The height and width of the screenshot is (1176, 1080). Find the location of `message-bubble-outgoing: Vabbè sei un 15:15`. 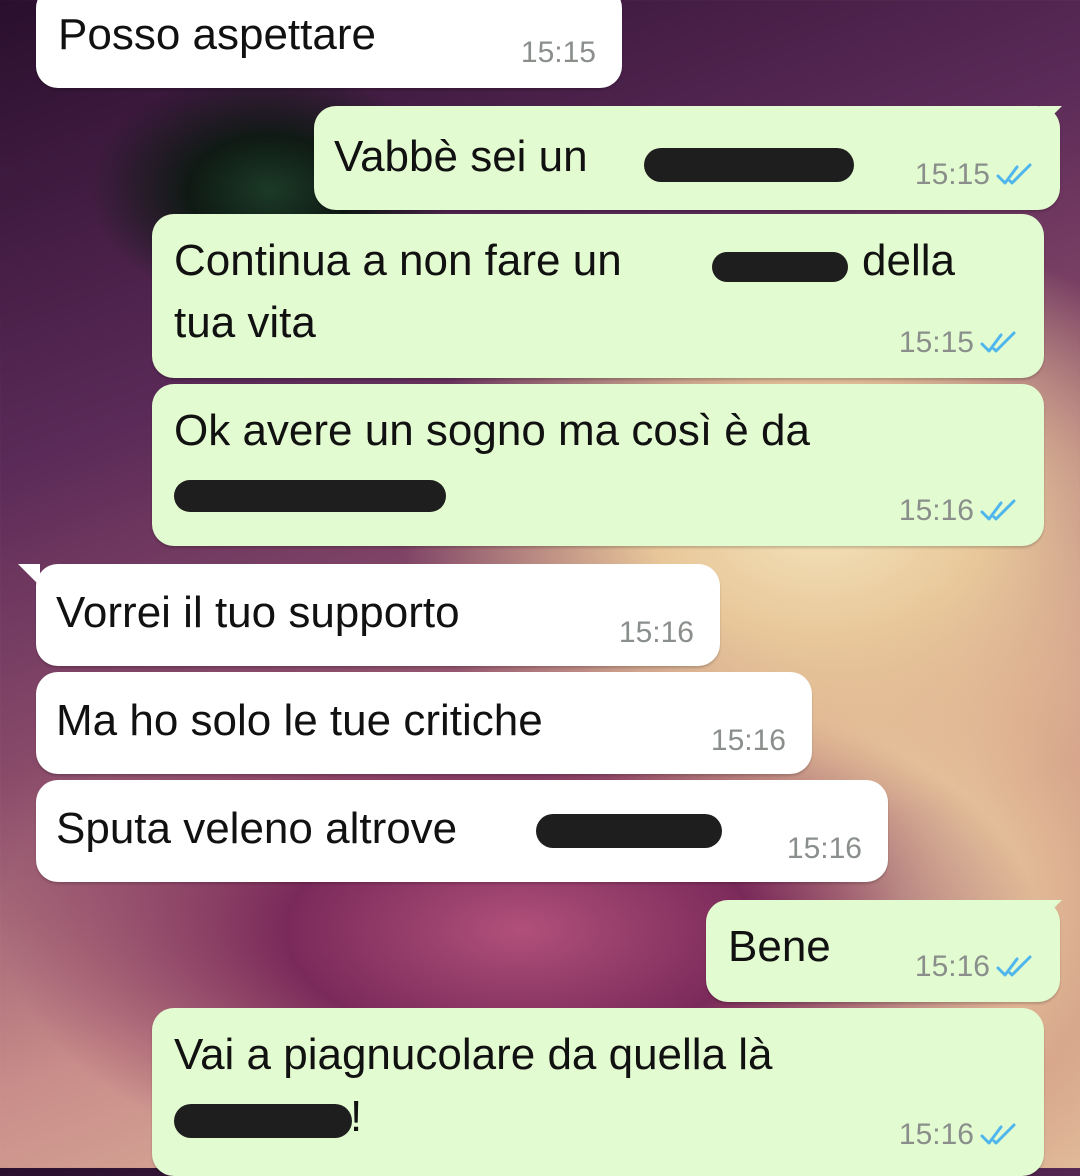

message-bubble-outgoing: Vabbè sei un 15:15 is located at coordinates (687, 158).